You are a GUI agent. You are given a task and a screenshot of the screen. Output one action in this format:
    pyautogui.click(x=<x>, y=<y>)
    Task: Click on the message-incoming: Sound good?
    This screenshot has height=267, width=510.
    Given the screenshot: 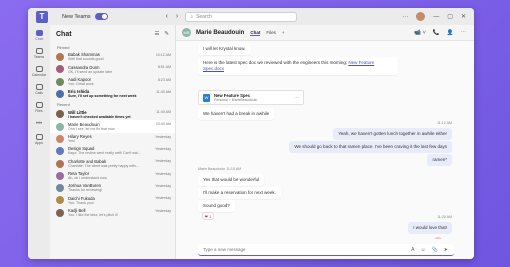 What is the action you would take?
    pyautogui.click(x=216, y=206)
    